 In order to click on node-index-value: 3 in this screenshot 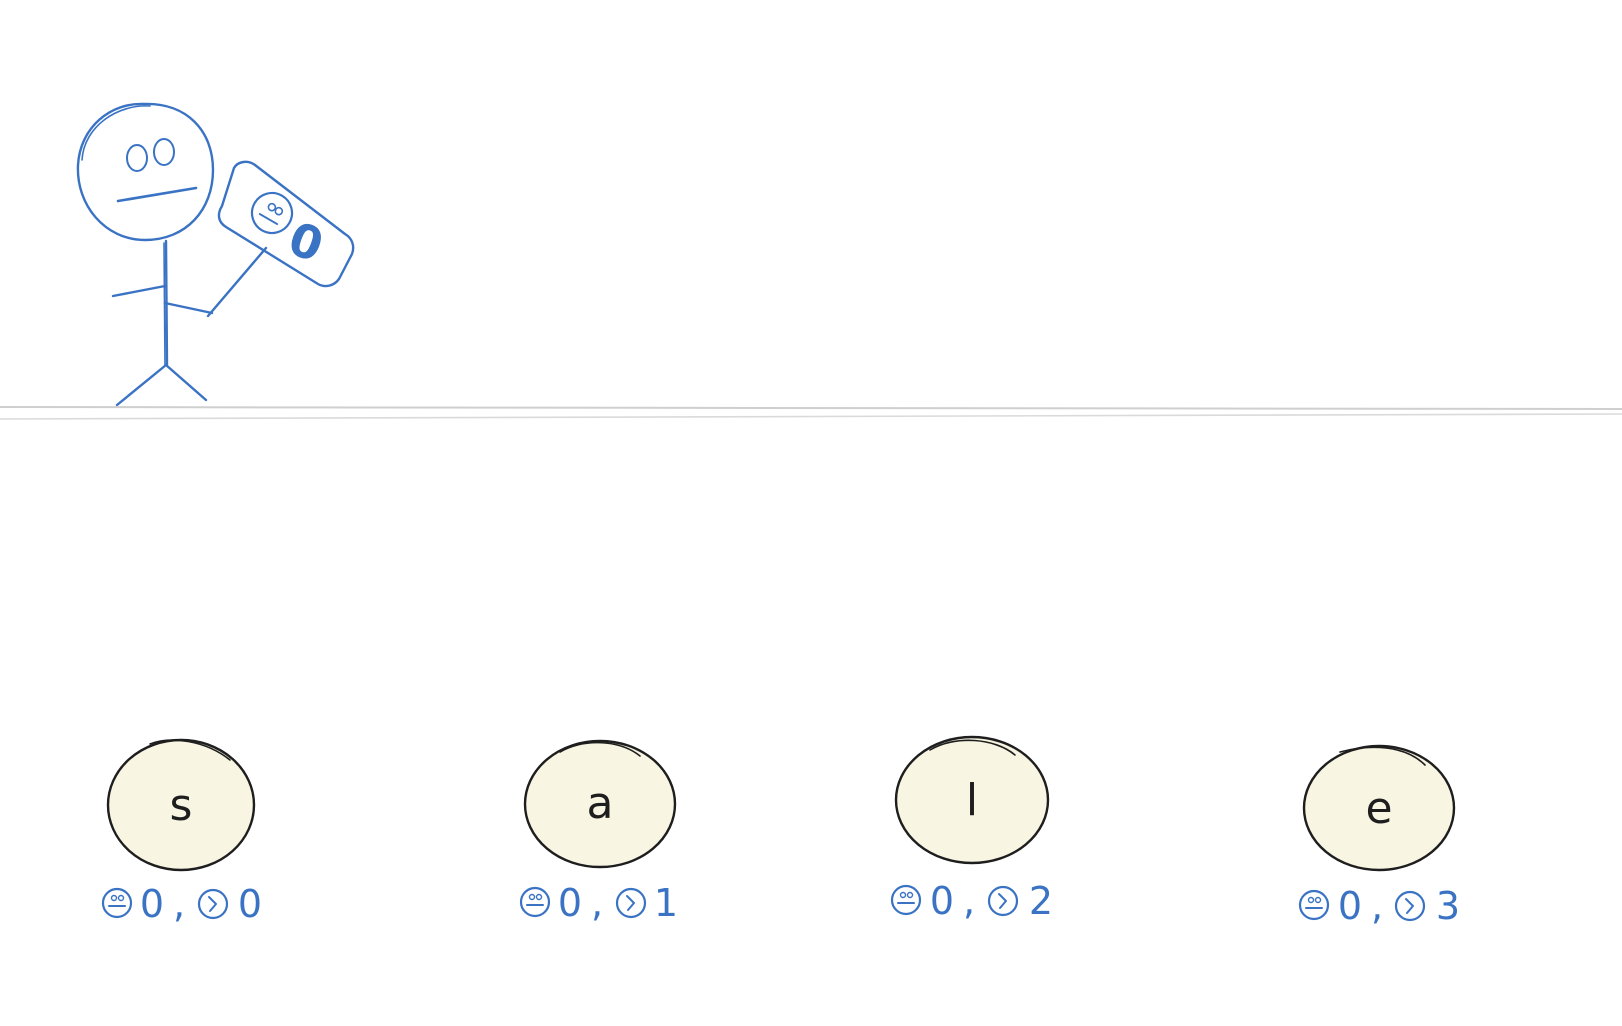, I will do `click(1448, 906)`.